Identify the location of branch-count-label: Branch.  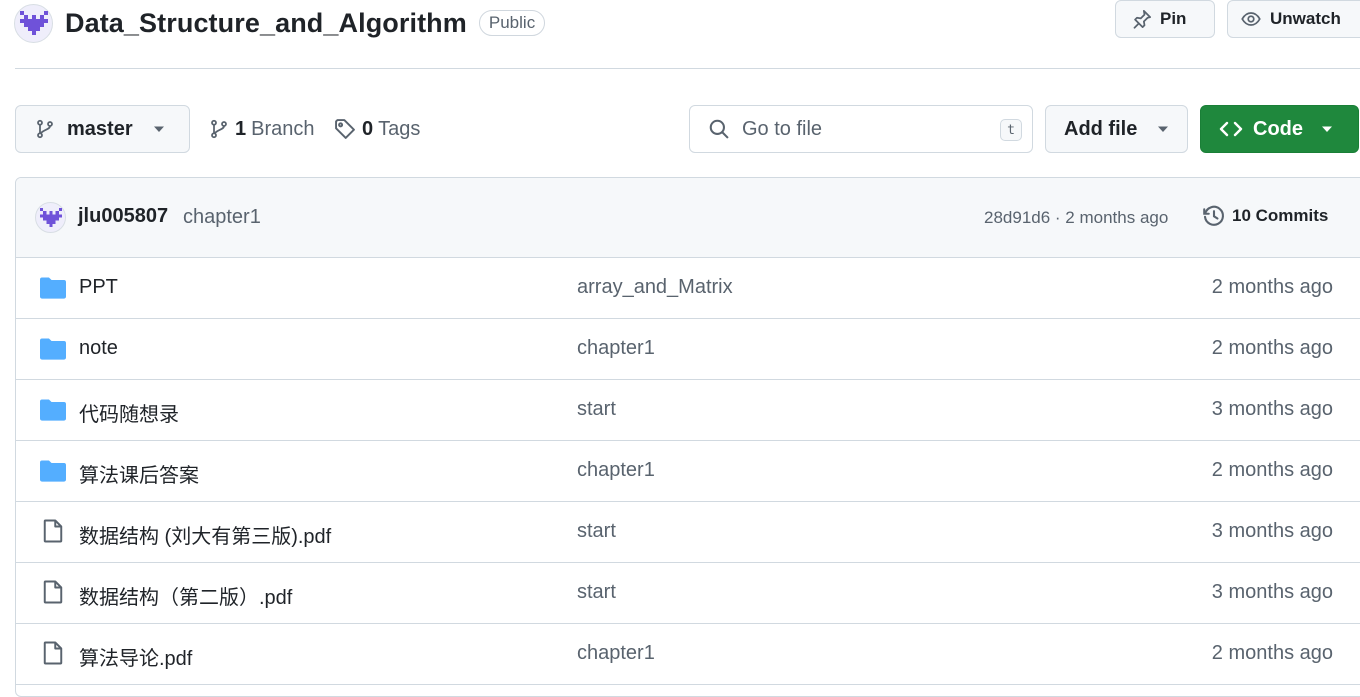
(283, 128).